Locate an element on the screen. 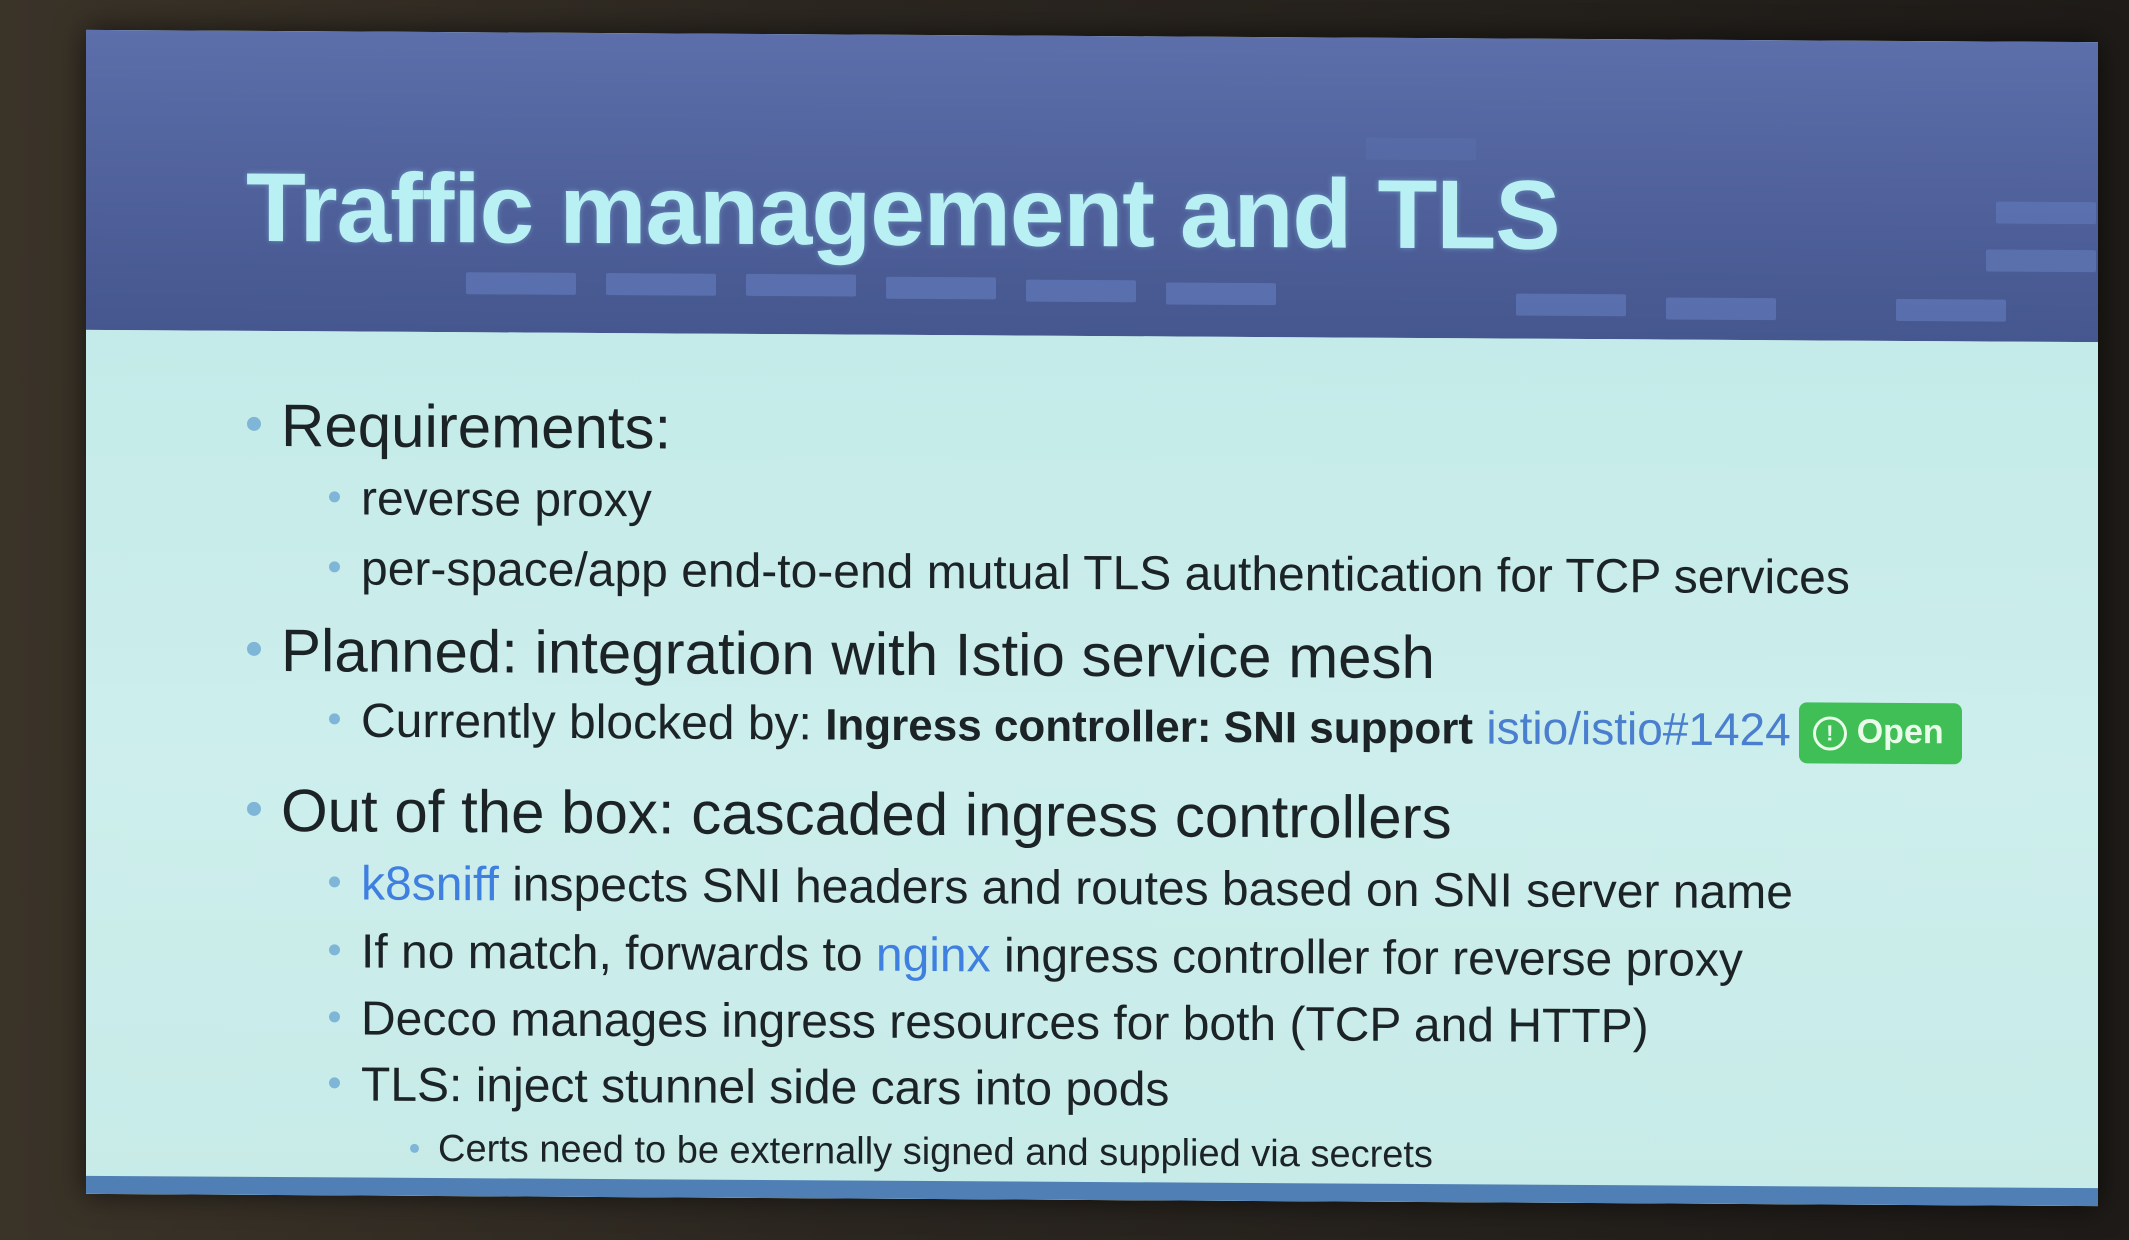 The image size is (2129, 1240). slide-title: Traffic management and TLS is located at coordinates (903, 210).